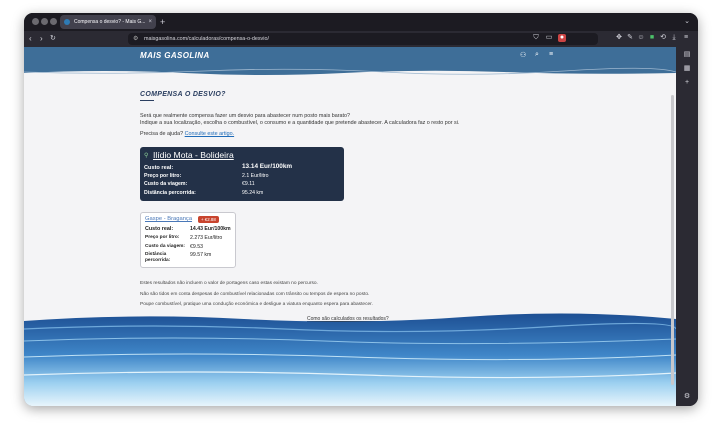 The image size is (720, 435). I want to click on help-text: Precisa de ajuda? Consulte este artigo., so click(187, 134).